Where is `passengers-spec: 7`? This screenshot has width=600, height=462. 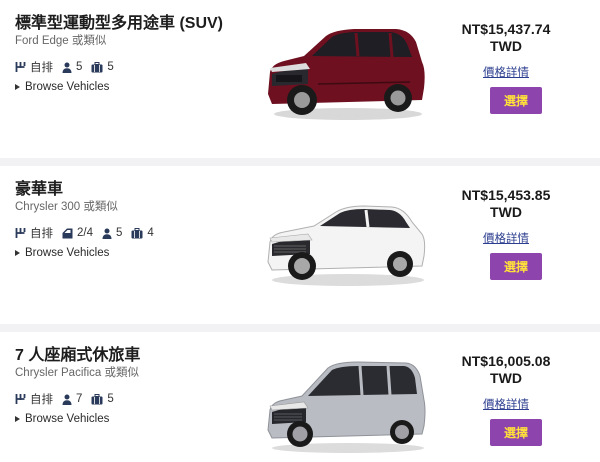 passengers-spec: 7 is located at coordinates (72, 399).